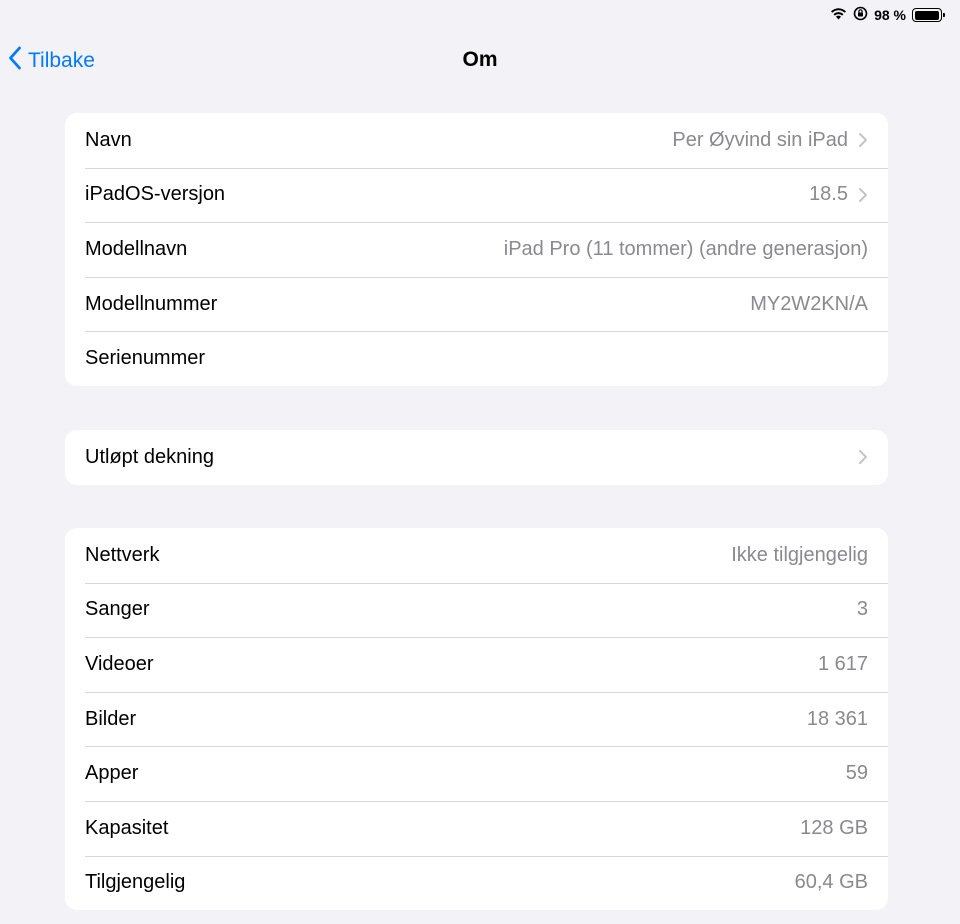 The height and width of the screenshot is (924, 960). Describe the element at coordinates (155, 194) in the screenshot. I see `row-label: iPadOS-versjon` at that location.